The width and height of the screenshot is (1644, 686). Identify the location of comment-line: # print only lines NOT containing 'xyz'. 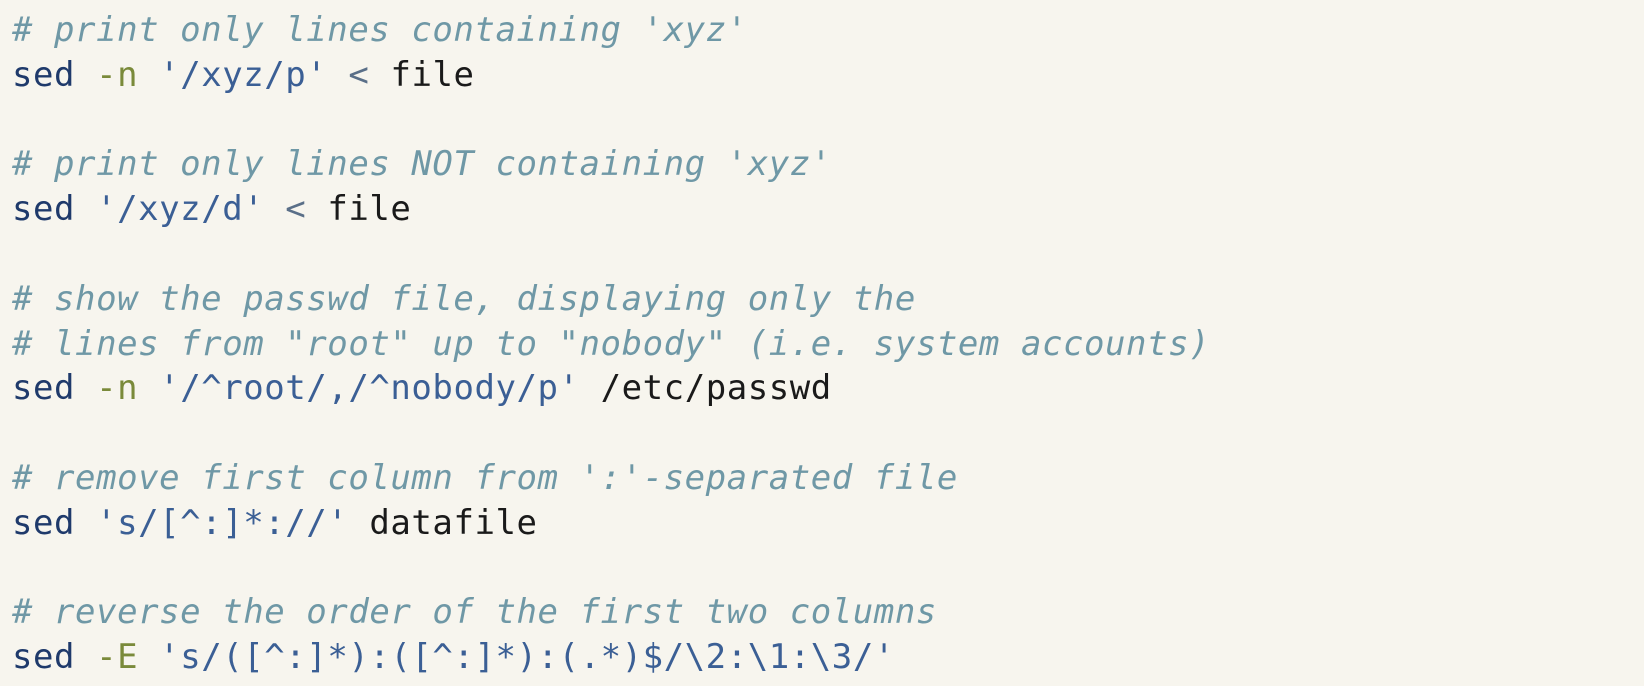
(611, 164).